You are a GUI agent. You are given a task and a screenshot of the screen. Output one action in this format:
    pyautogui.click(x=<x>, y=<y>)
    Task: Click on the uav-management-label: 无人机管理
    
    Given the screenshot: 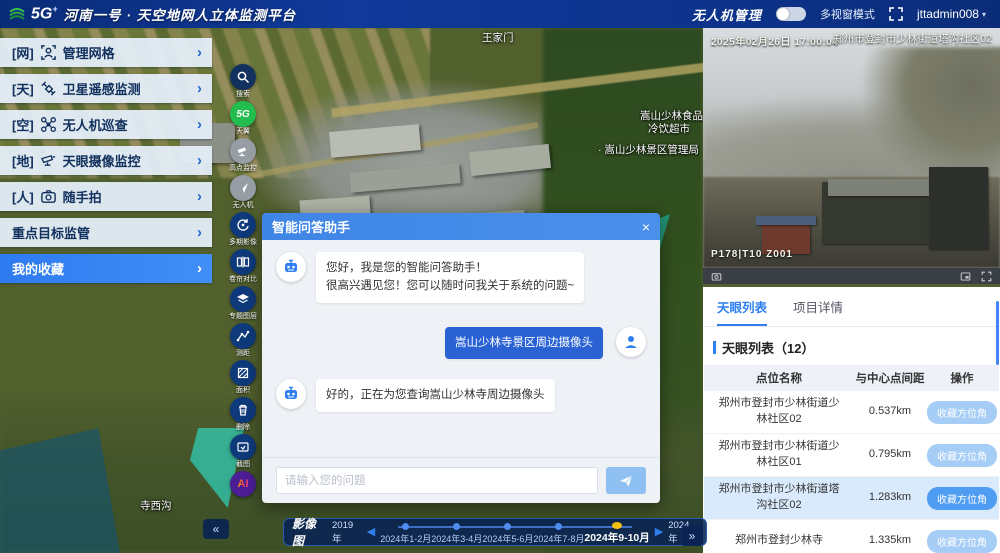 What is the action you would take?
    pyautogui.click(x=727, y=14)
    